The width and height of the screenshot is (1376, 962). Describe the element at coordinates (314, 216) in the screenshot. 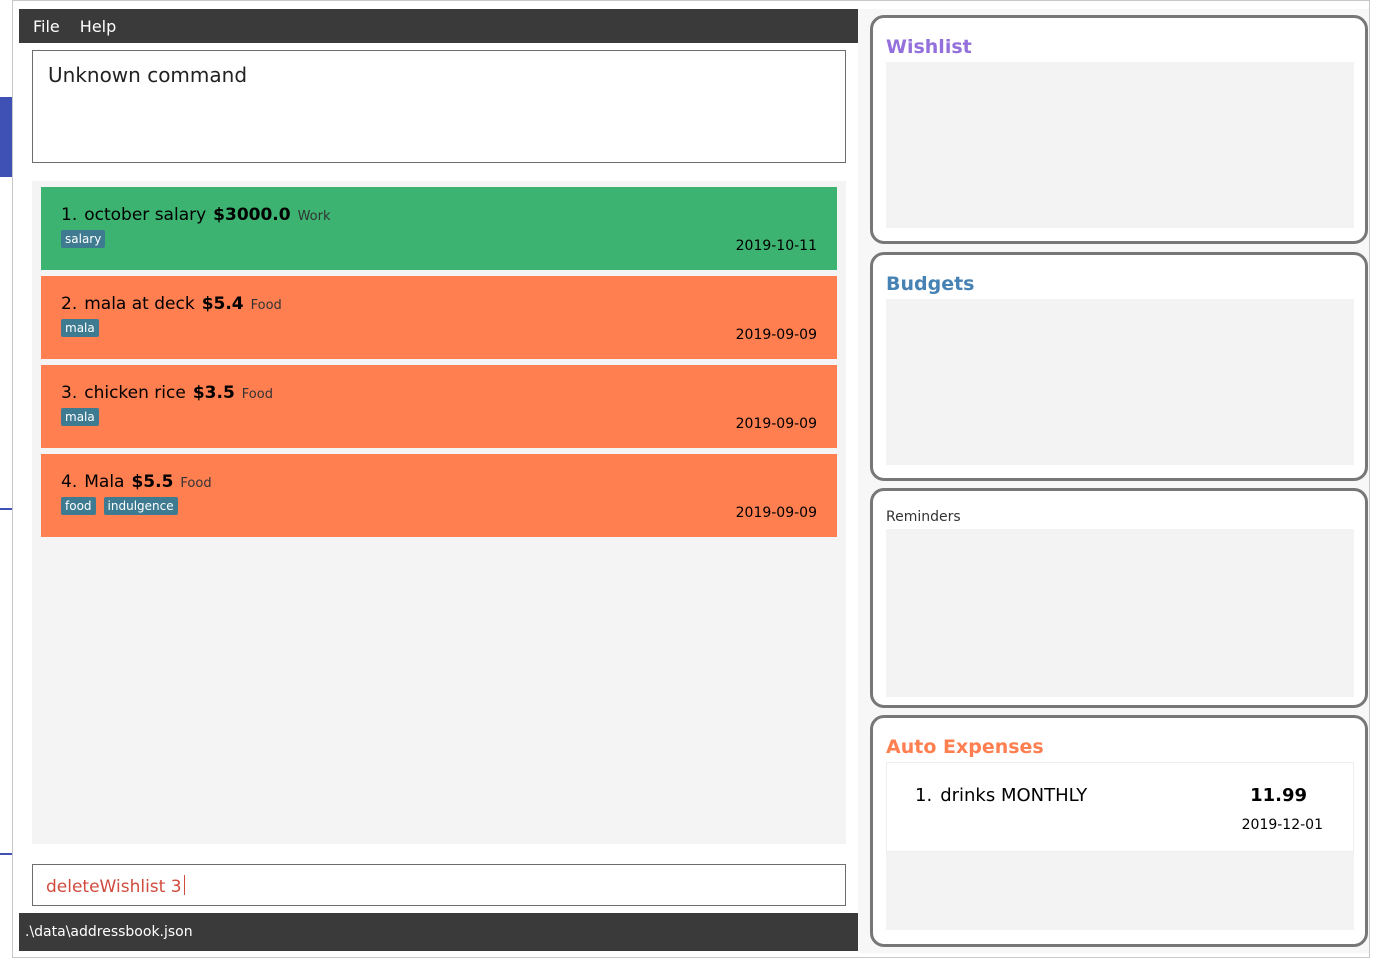

I see `entry-category: Work` at that location.